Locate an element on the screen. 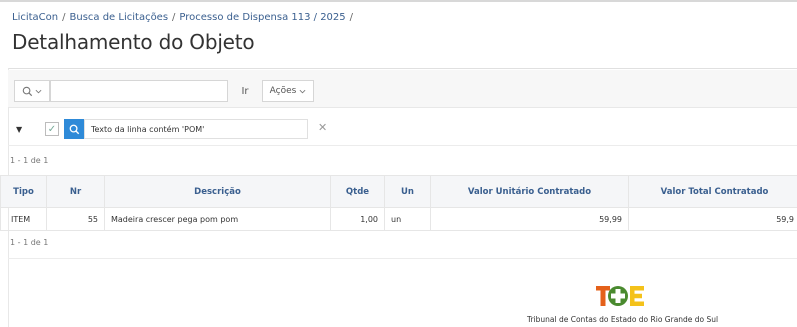  cell-valor-unitario: 59,99 is located at coordinates (529, 219).